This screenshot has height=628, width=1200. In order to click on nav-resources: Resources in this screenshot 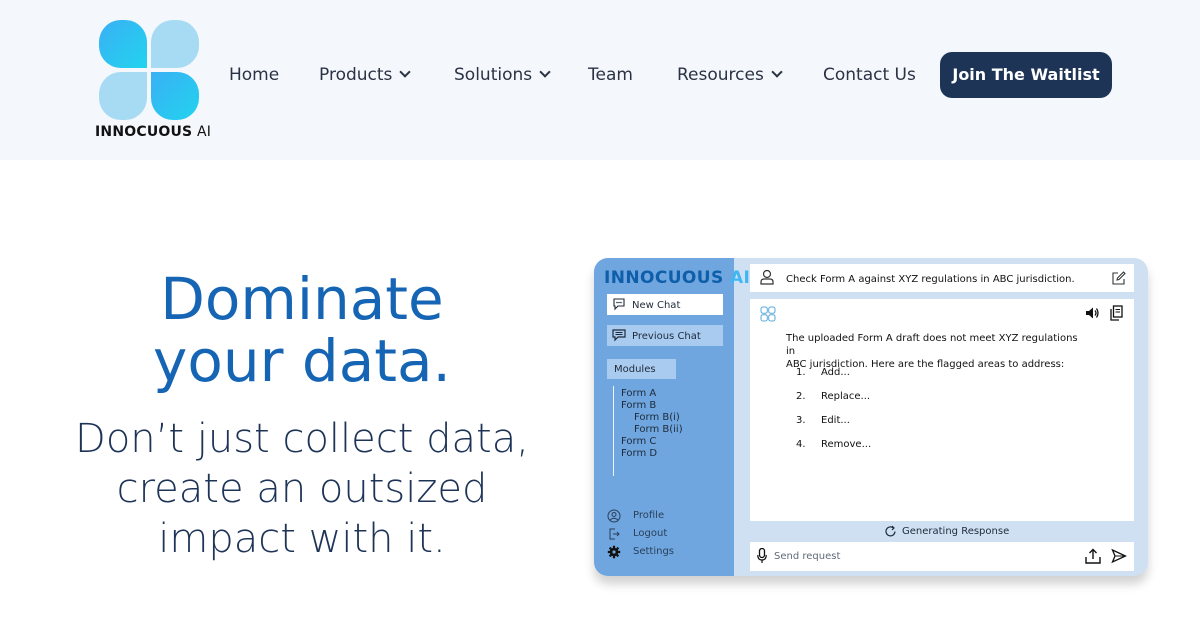, I will do `click(730, 75)`.